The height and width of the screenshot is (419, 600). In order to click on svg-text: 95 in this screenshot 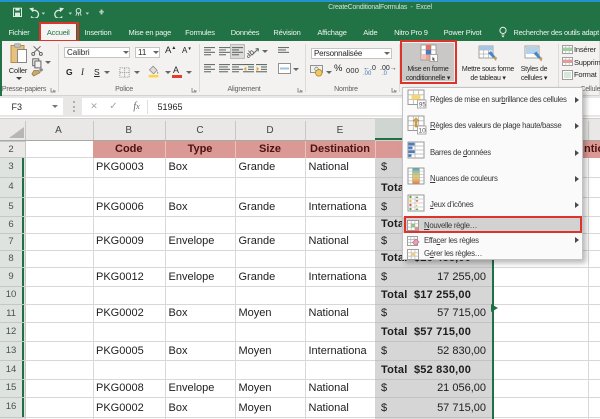, I will do `click(422, 106)`.